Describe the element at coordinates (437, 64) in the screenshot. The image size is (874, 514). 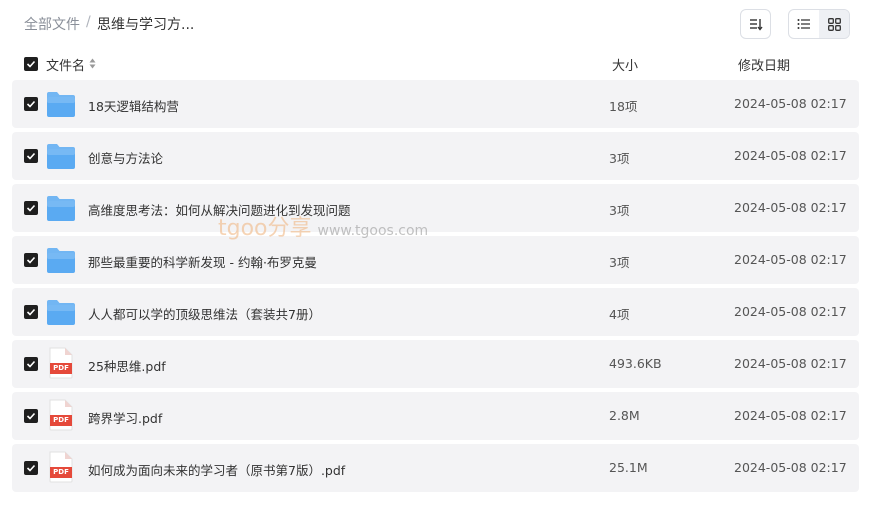
I see `column-header: 文件名 大小 修改日期` at that location.